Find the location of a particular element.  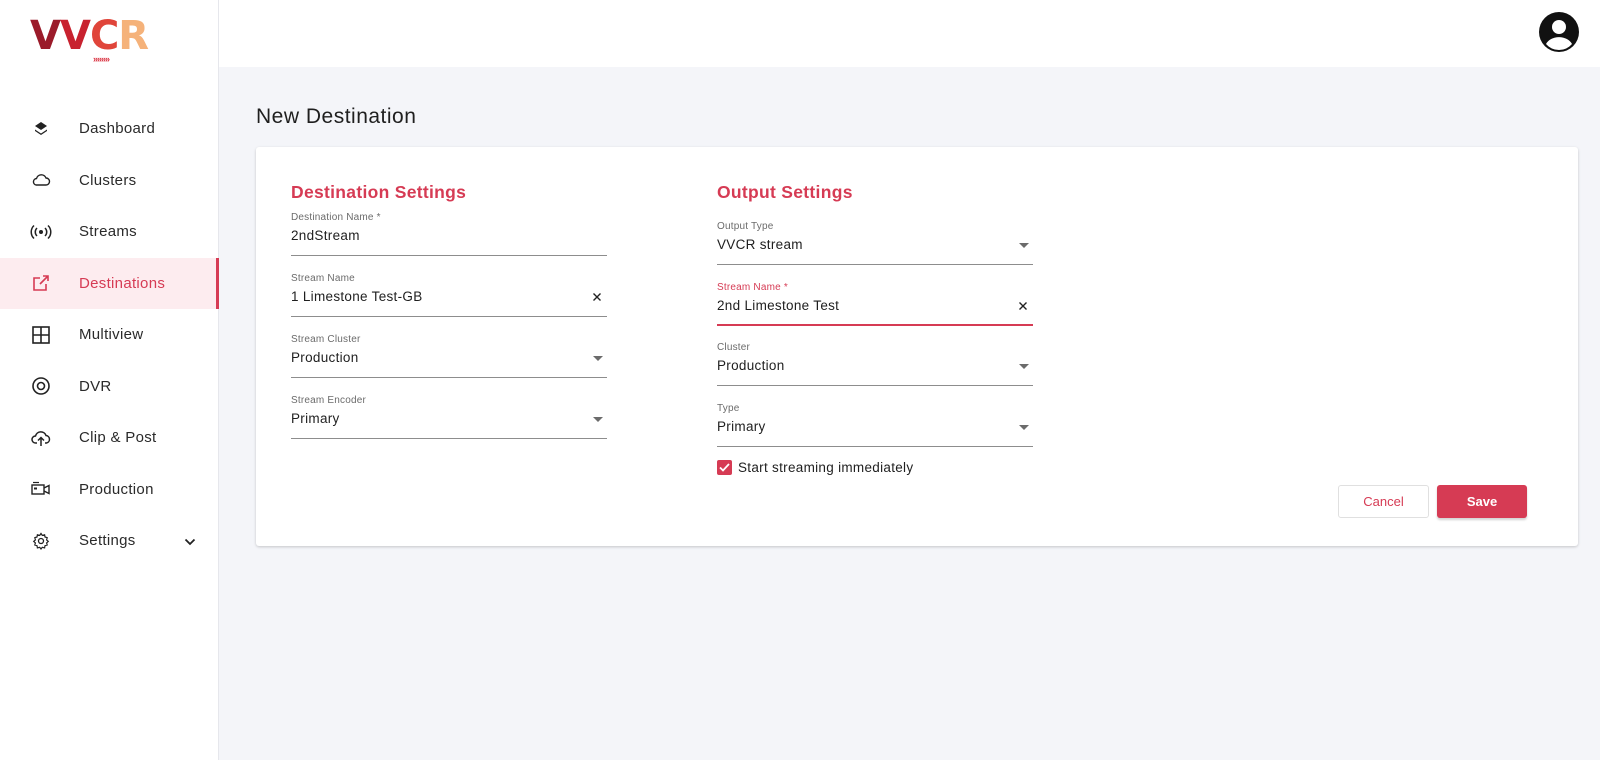

save-button: Save is located at coordinates (1482, 501).